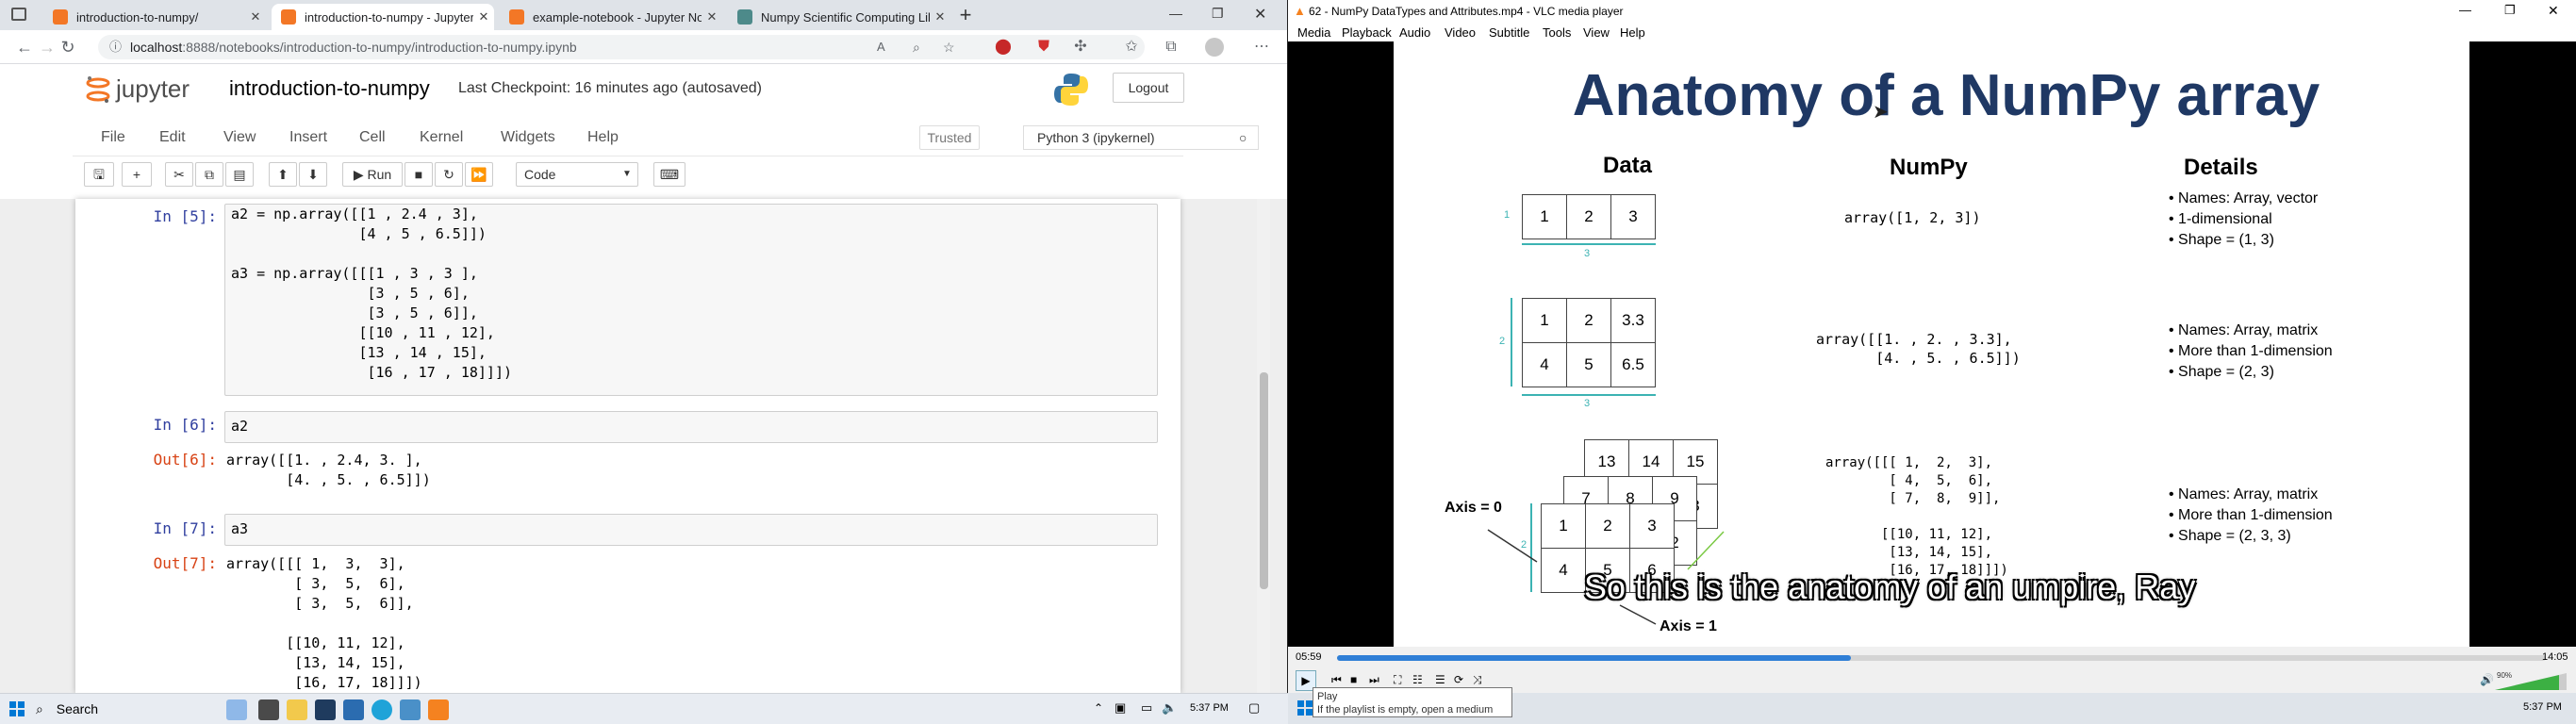 The image size is (2576, 724). Describe the element at coordinates (1458, 679) in the screenshot. I see `loop-icon: ⟳` at that location.